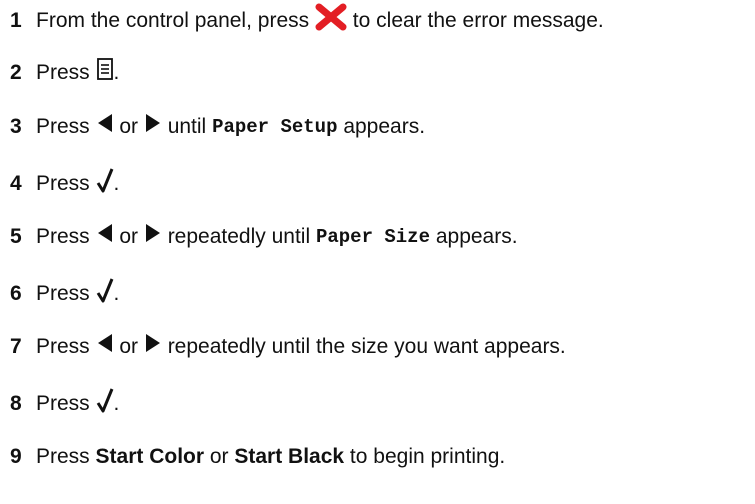 The image size is (755, 504). What do you see at coordinates (372, 237) in the screenshot?
I see `menu-option-label: Paper Size` at bounding box center [372, 237].